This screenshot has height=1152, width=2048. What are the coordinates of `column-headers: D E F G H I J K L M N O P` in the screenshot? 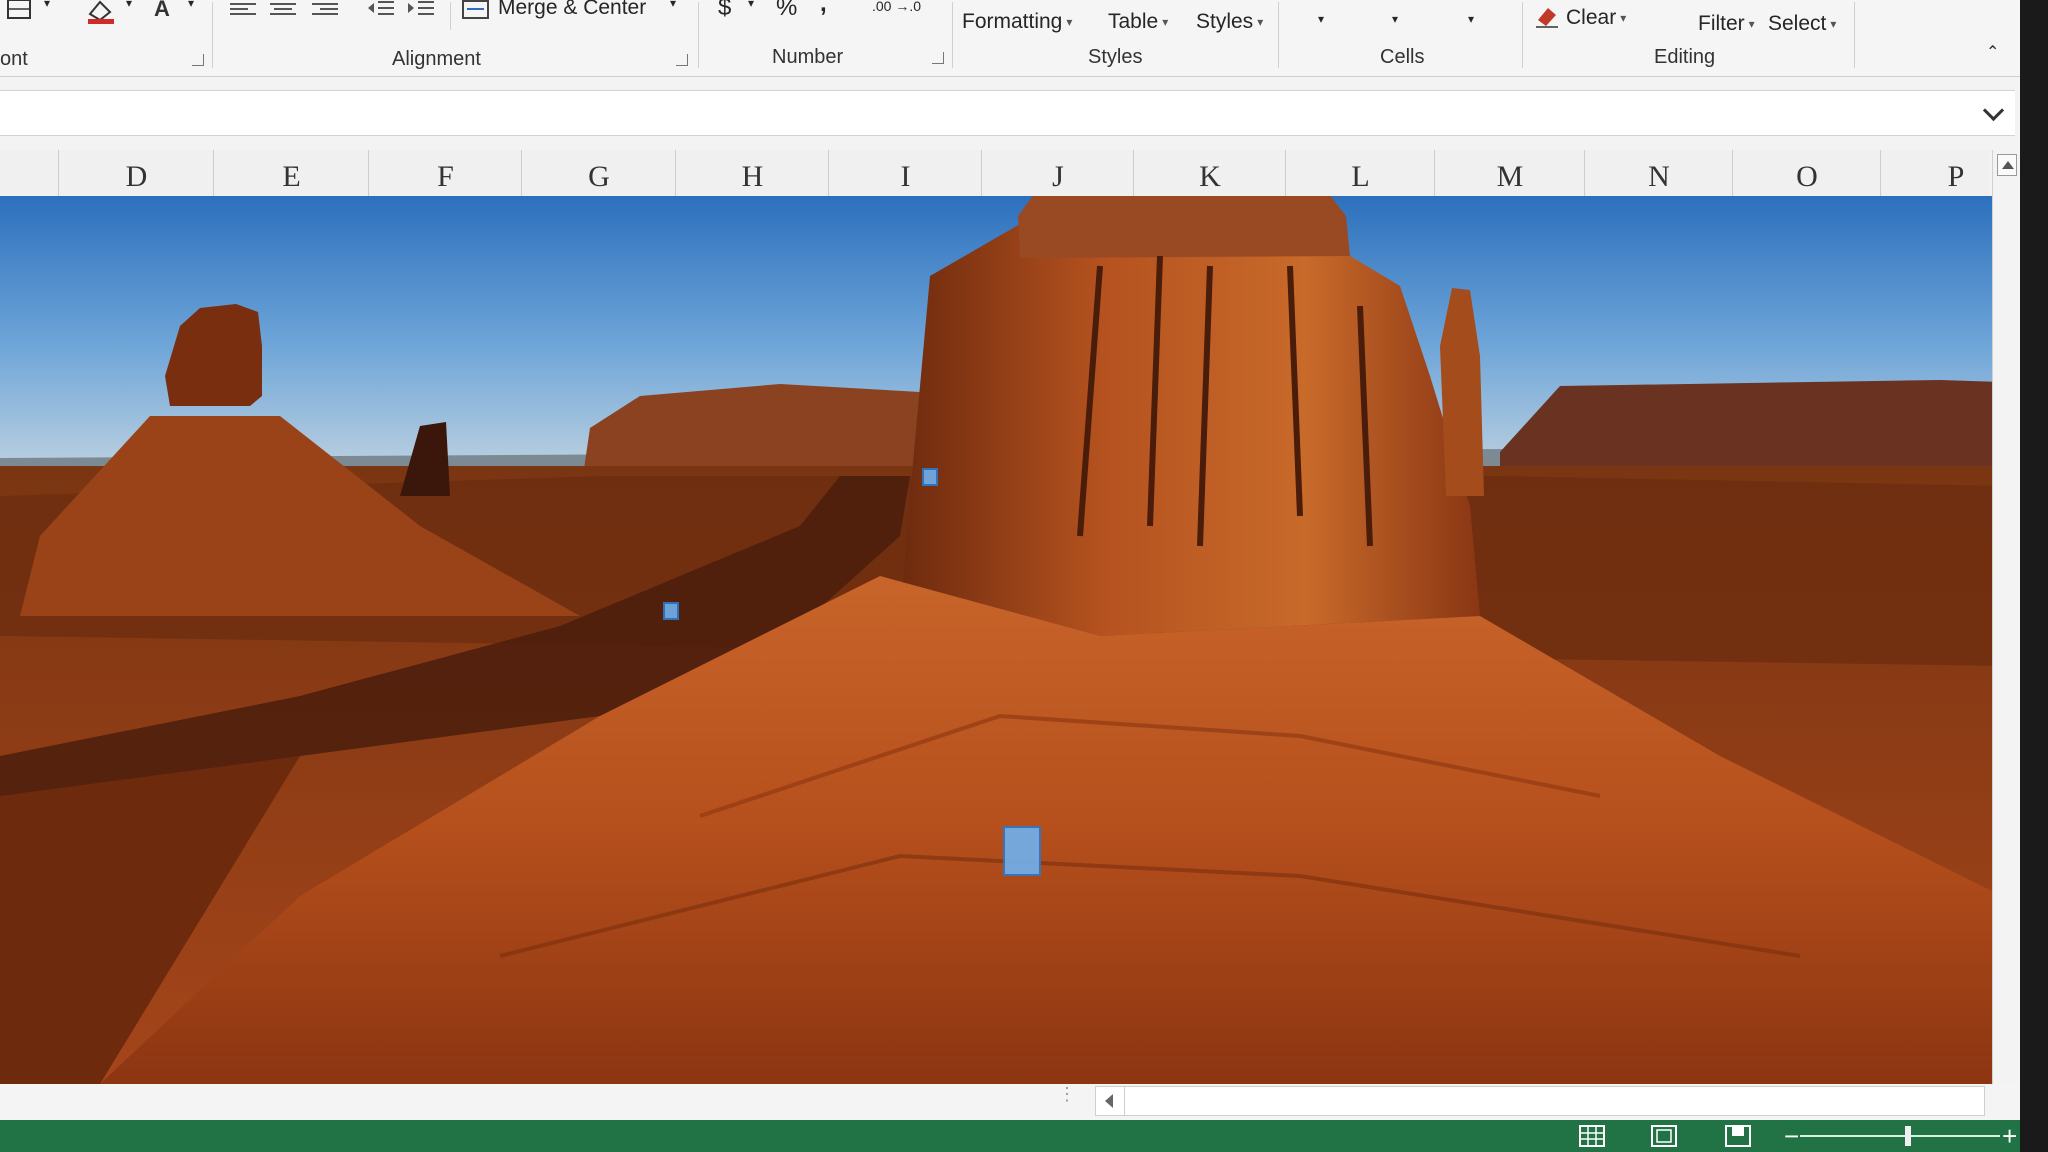 It's located at (995, 175).